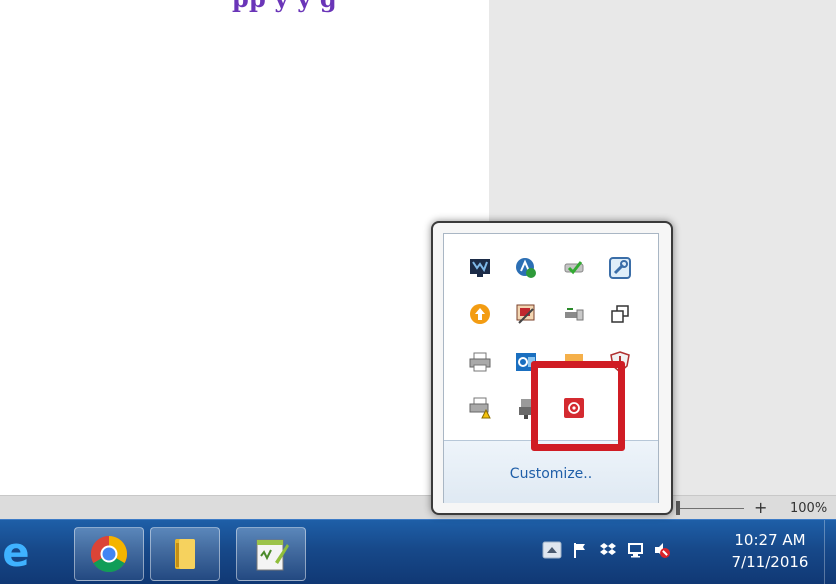 This screenshot has width=836, height=584. I want to click on printer-icon, so click(480, 362).